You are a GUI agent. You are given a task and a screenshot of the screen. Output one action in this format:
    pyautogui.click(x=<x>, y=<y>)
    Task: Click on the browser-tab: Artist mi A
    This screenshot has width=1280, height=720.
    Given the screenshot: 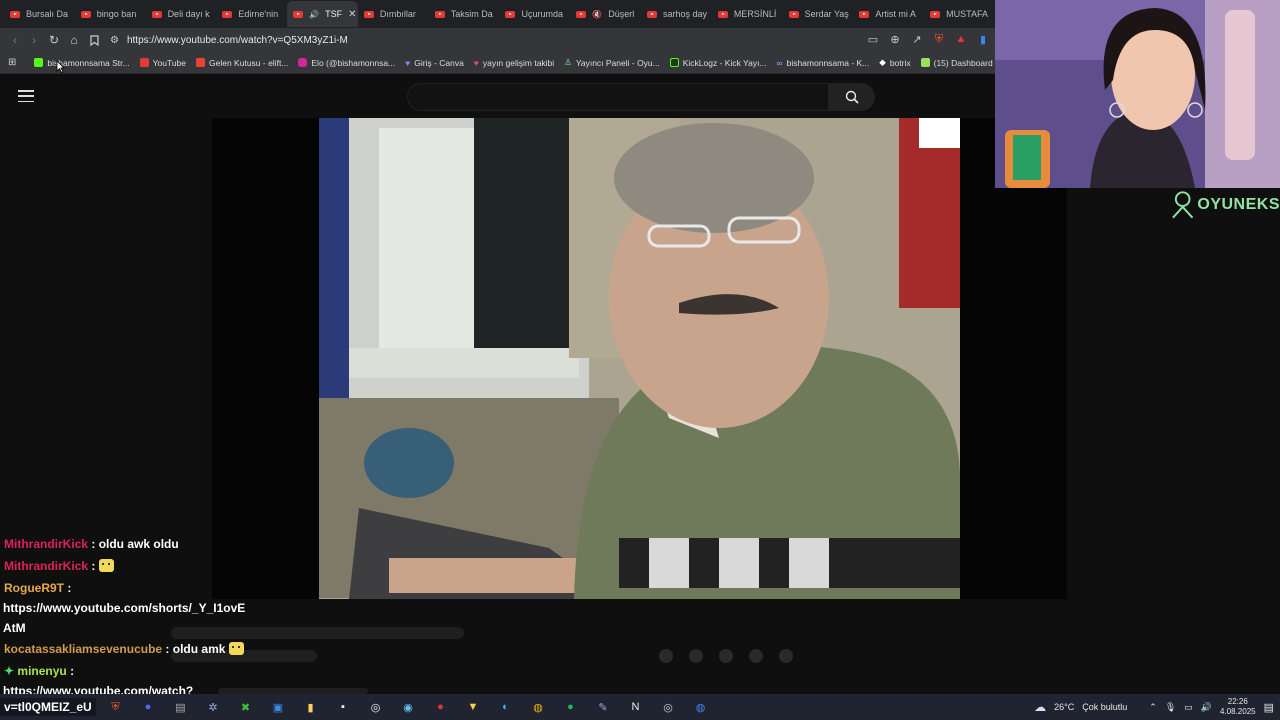 What is the action you would take?
    pyautogui.click(x=888, y=14)
    